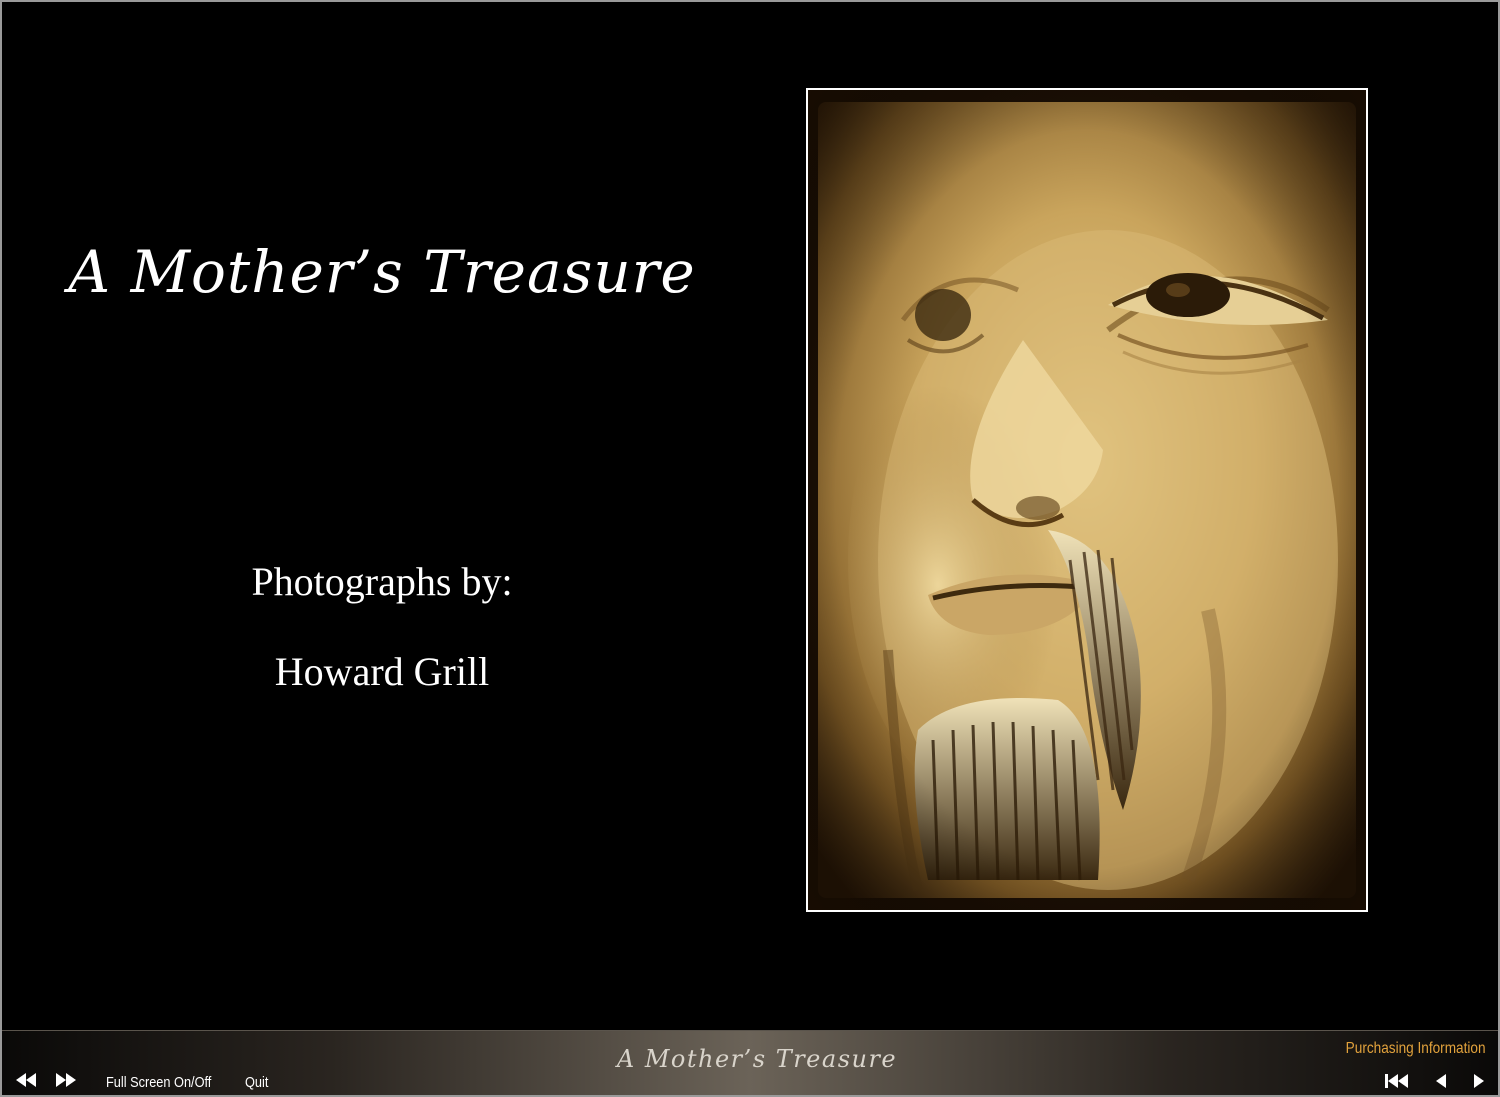  What do you see at coordinates (66, 1082) in the screenshot?
I see `fast-forward-icon` at bounding box center [66, 1082].